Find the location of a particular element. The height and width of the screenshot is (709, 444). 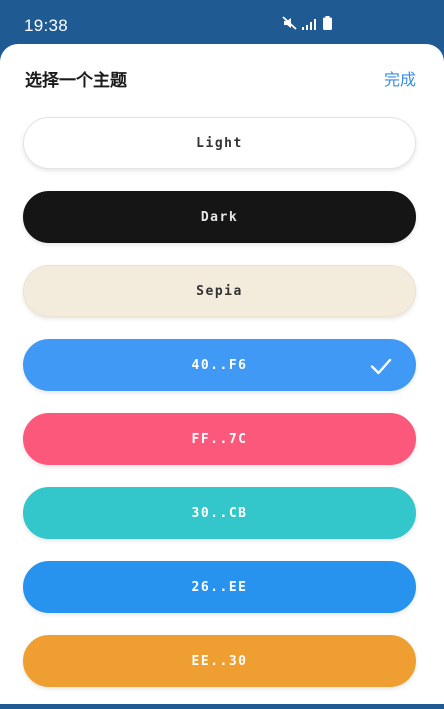

theme-option-label: Sepia is located at coordinates (219, 291).